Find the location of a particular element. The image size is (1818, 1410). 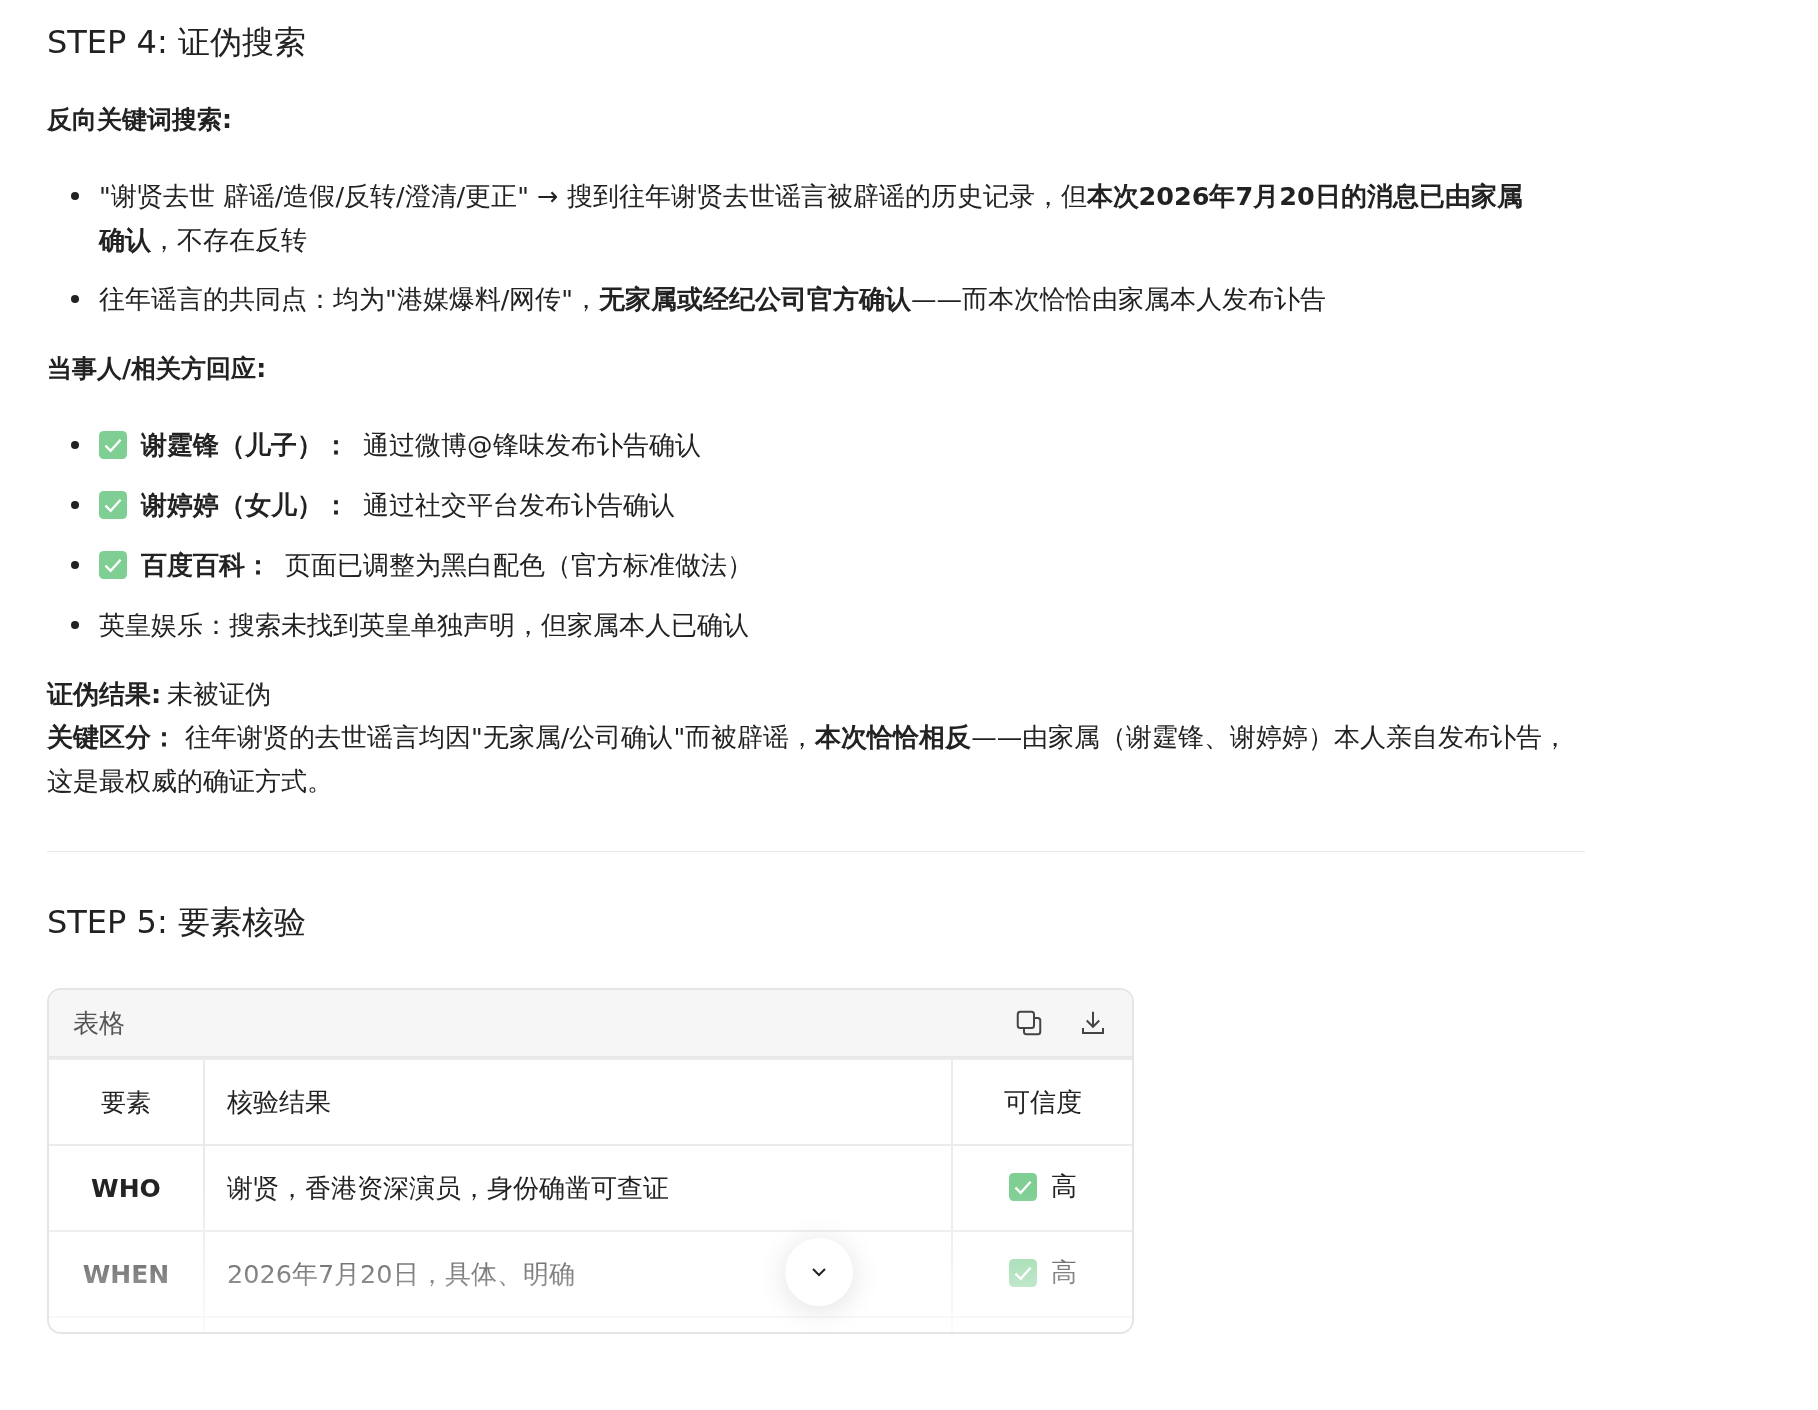

table-cell: 谢贤，香港资深演员，身份确凿可查证 is located at coordinates (578, 1188).